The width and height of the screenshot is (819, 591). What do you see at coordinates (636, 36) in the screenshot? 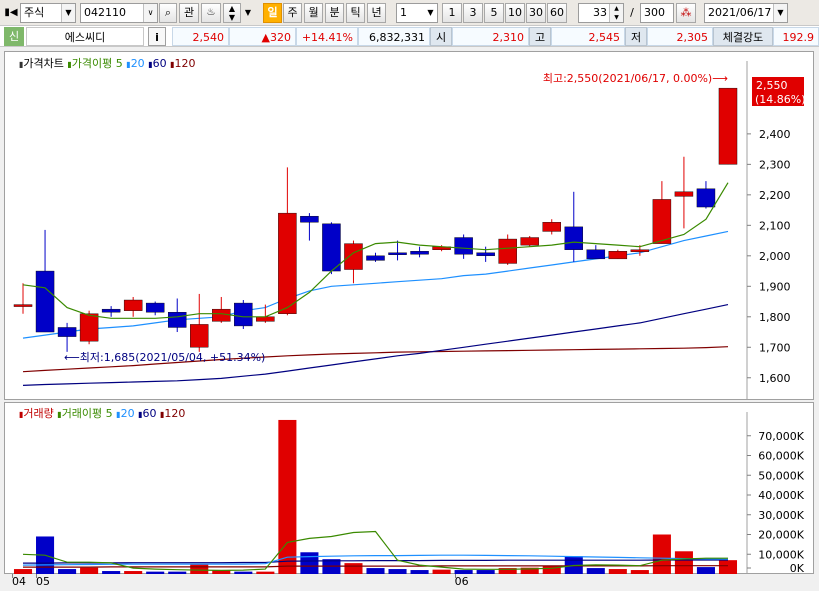
I see `low-label: 저` at bounding box center [636, 36].